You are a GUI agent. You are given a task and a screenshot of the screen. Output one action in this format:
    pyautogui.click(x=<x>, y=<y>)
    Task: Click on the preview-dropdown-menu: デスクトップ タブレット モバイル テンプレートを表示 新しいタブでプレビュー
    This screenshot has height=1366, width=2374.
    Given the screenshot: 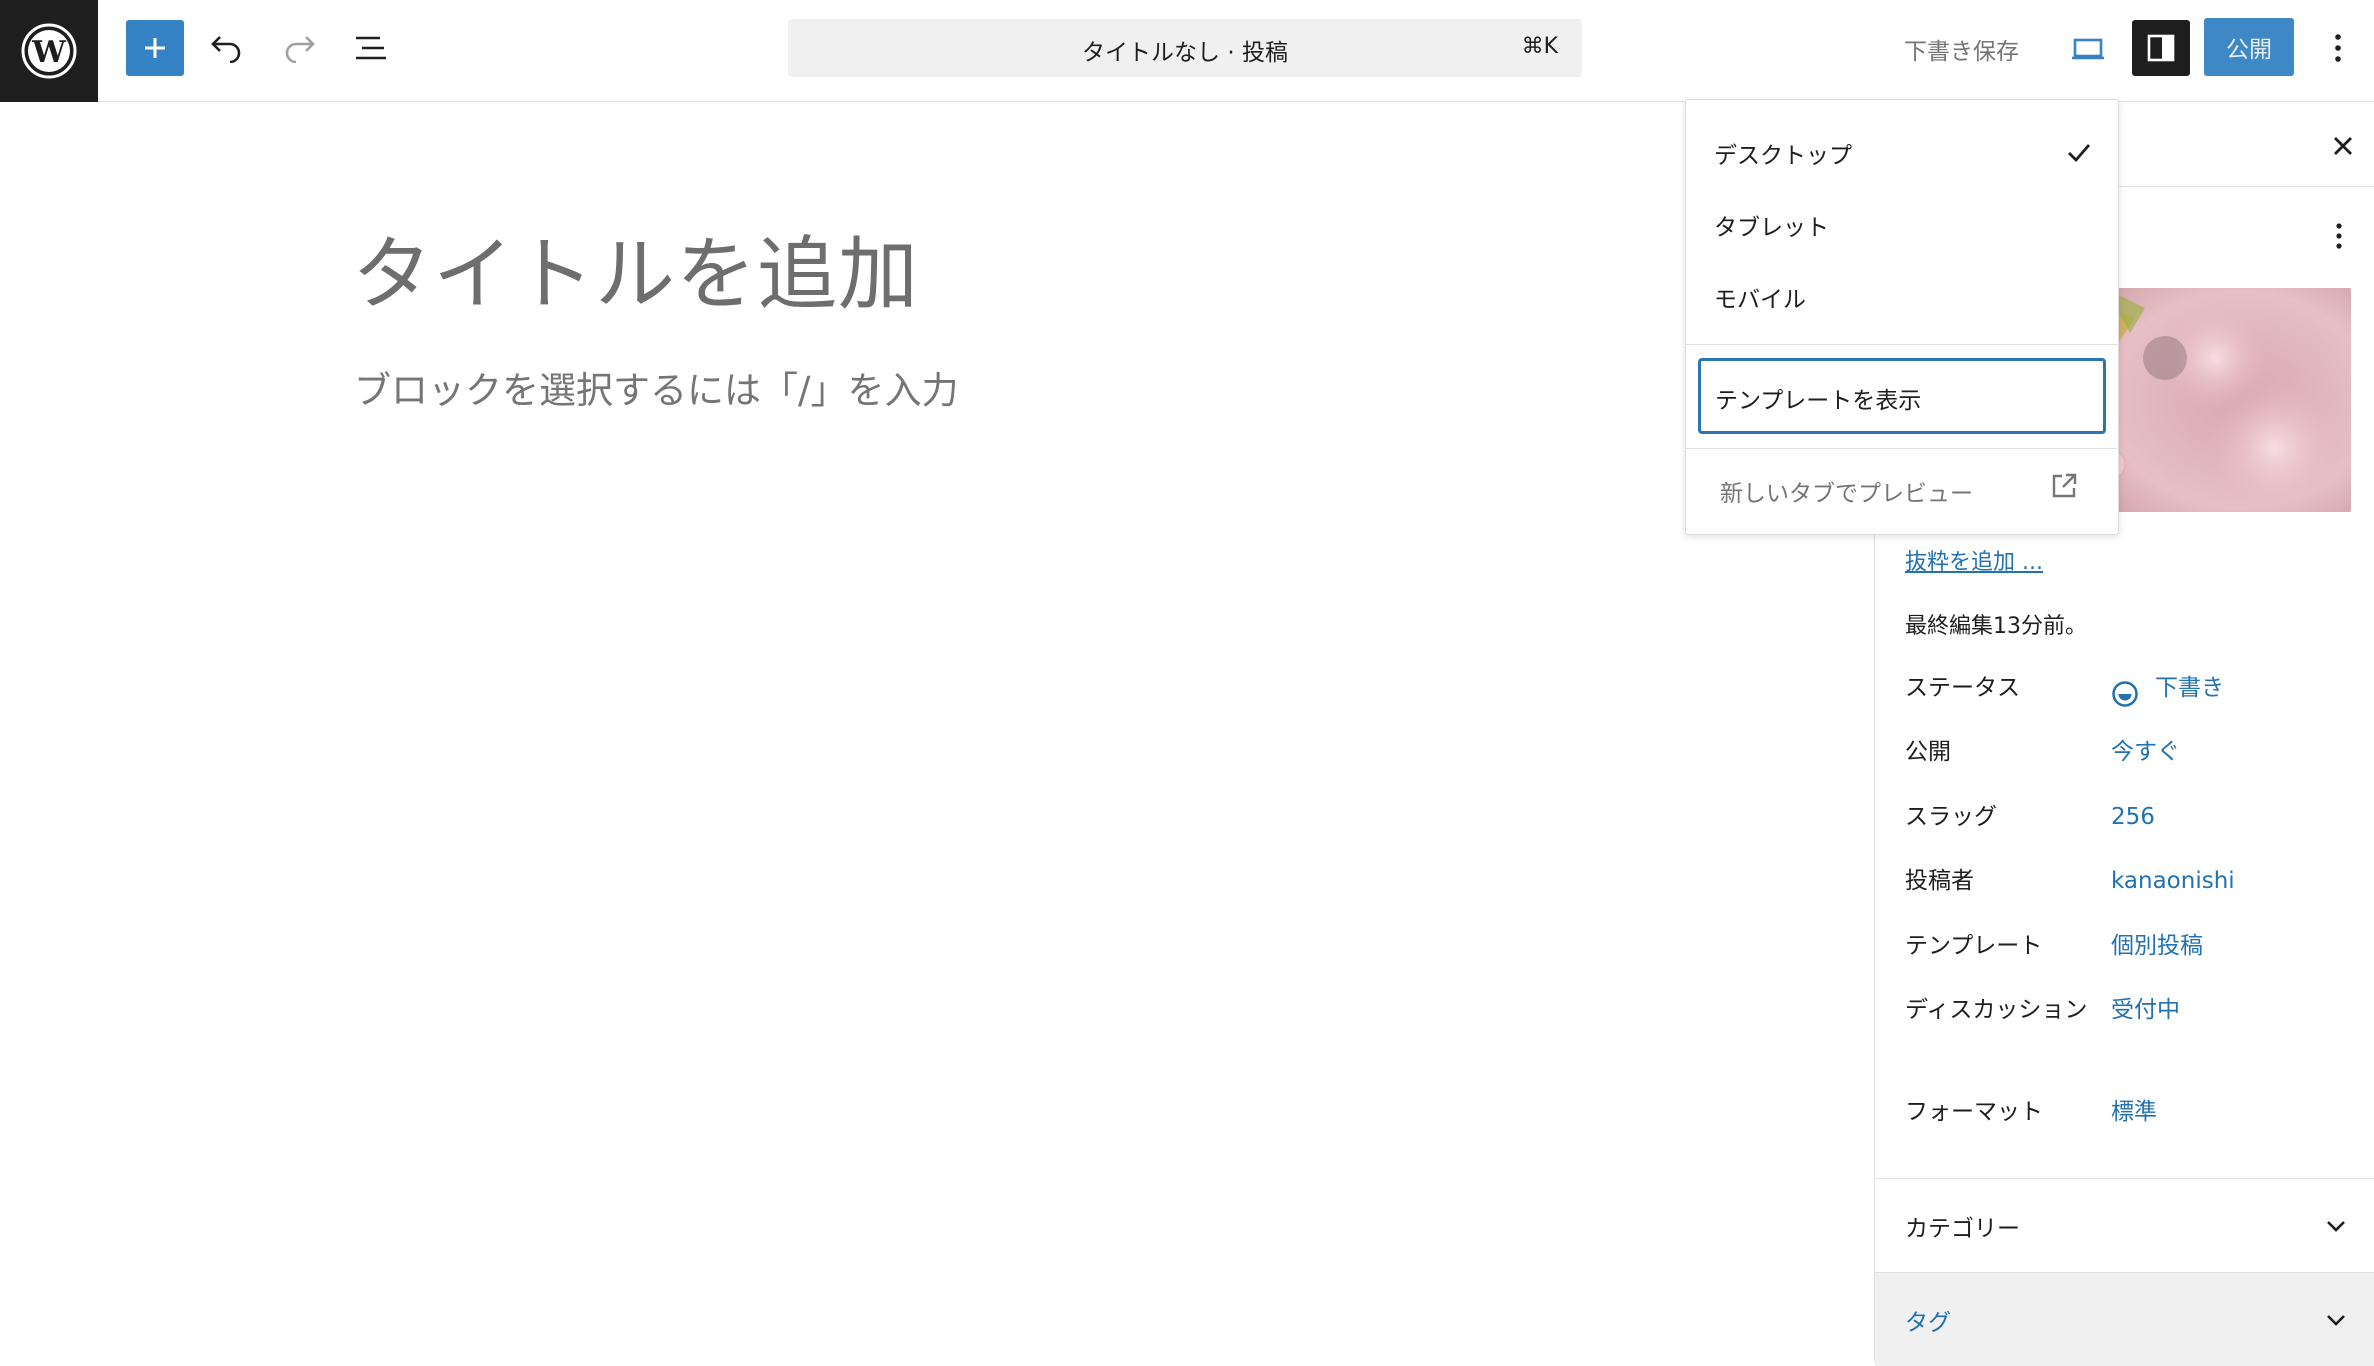 What is the action you would take?
    pyautogui.click(x=1902, y=317)
    